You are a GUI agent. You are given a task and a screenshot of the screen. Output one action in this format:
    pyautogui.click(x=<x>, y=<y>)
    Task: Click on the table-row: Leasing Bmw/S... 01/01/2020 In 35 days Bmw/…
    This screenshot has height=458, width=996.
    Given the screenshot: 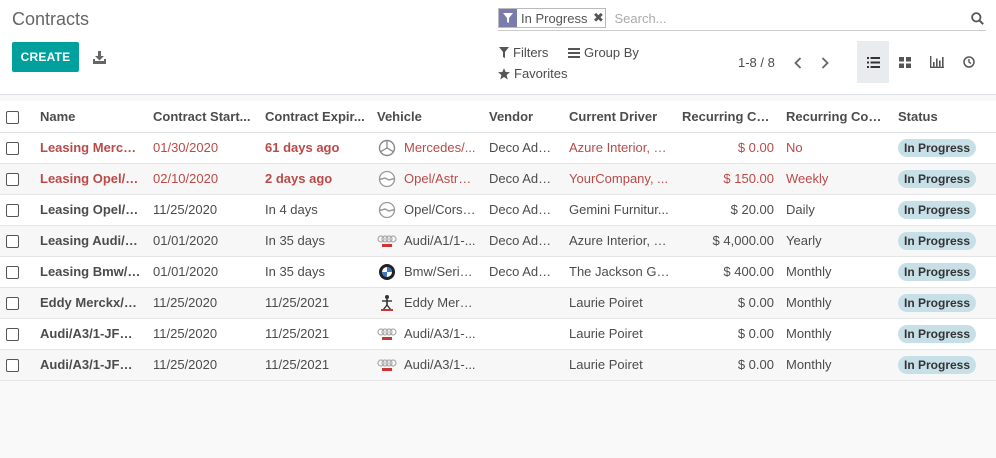 What is the action you would take?
    pyautogui.click(x=498, y=272)
    